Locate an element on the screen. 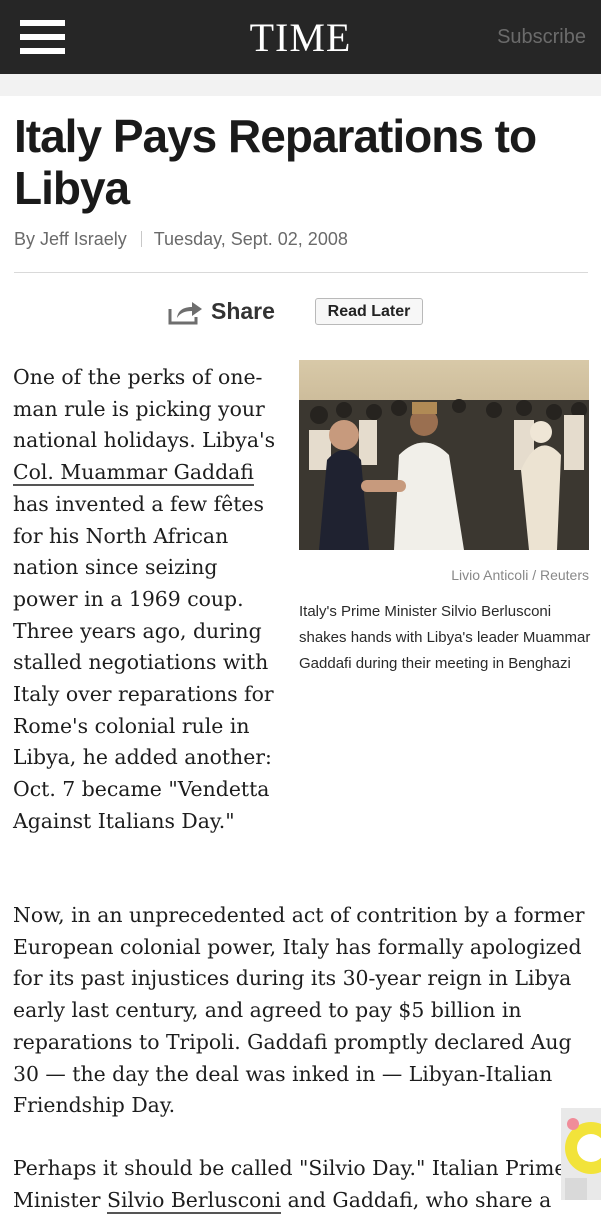  gaddafi-link: Col. Muammar Gaddafi is located at coordinates (133, 473).